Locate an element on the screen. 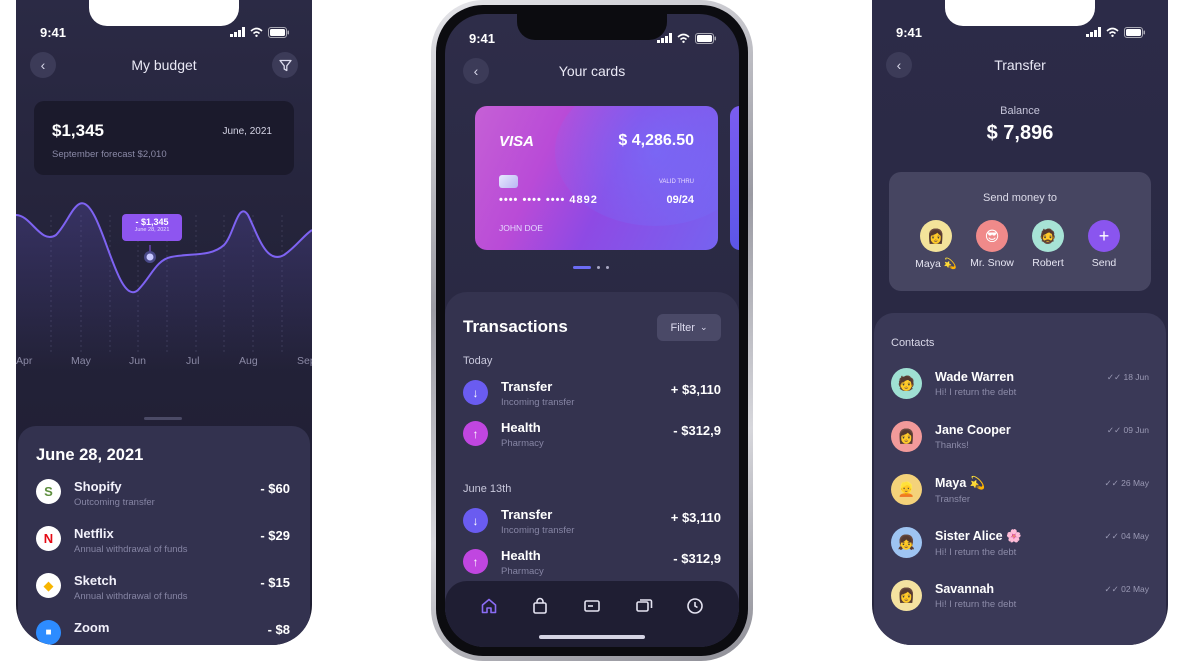  recipient-name: Mr. Snow is located at coordinates (992, 263).